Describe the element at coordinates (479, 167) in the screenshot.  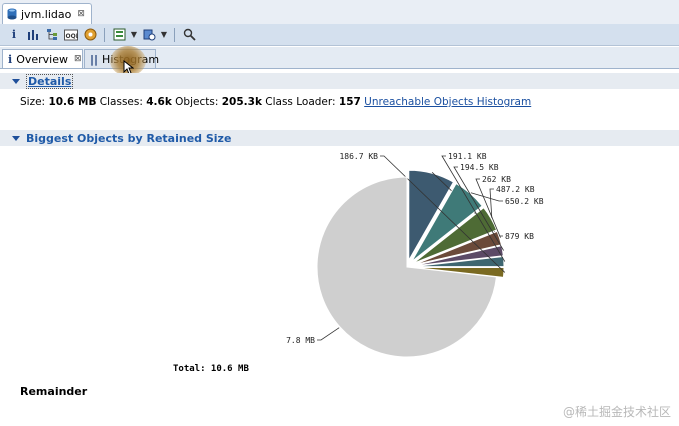
I see `pie-slice-label: 194.5 KB` at that location.